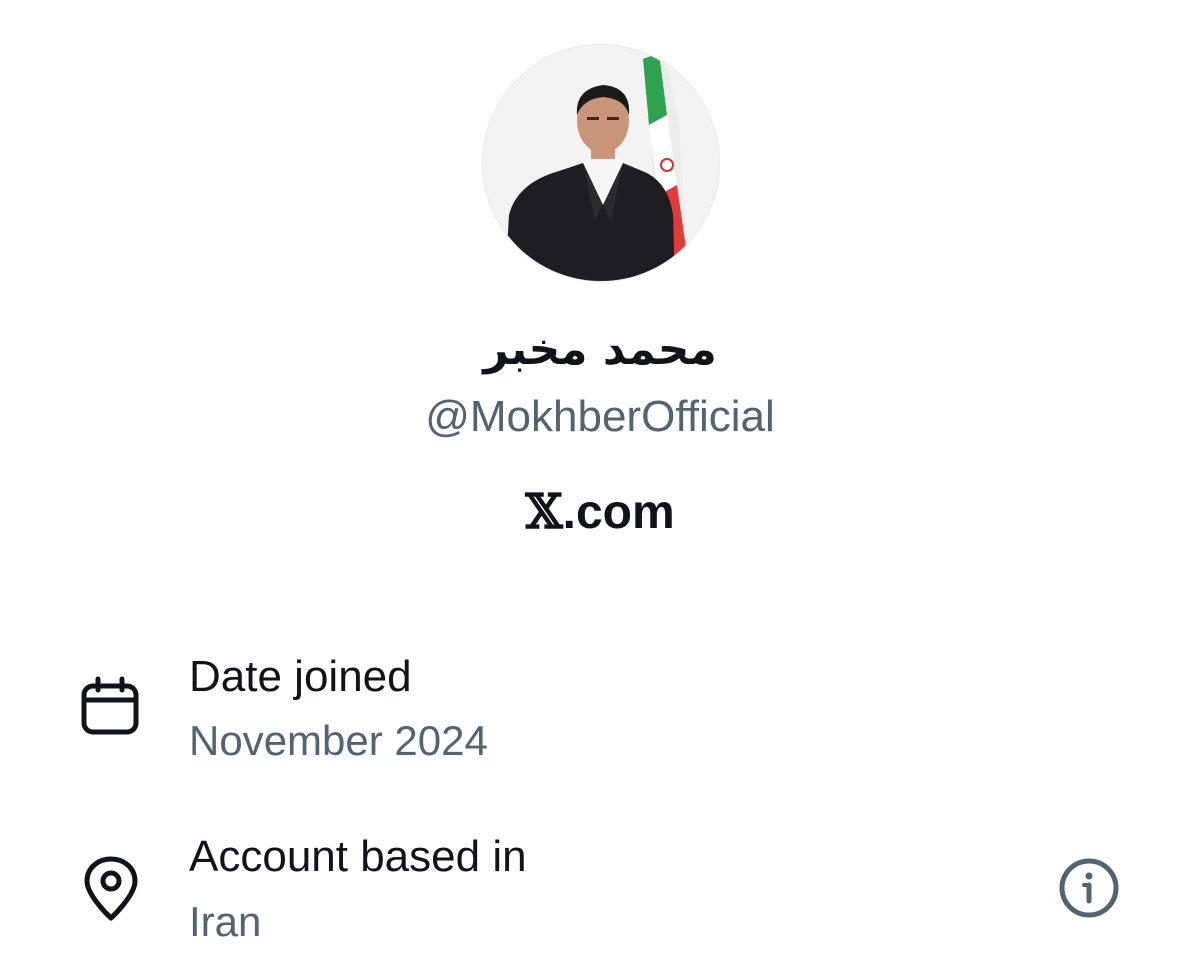  I want to click on x-brand-link: 𝕏.com, so click(600, 512).